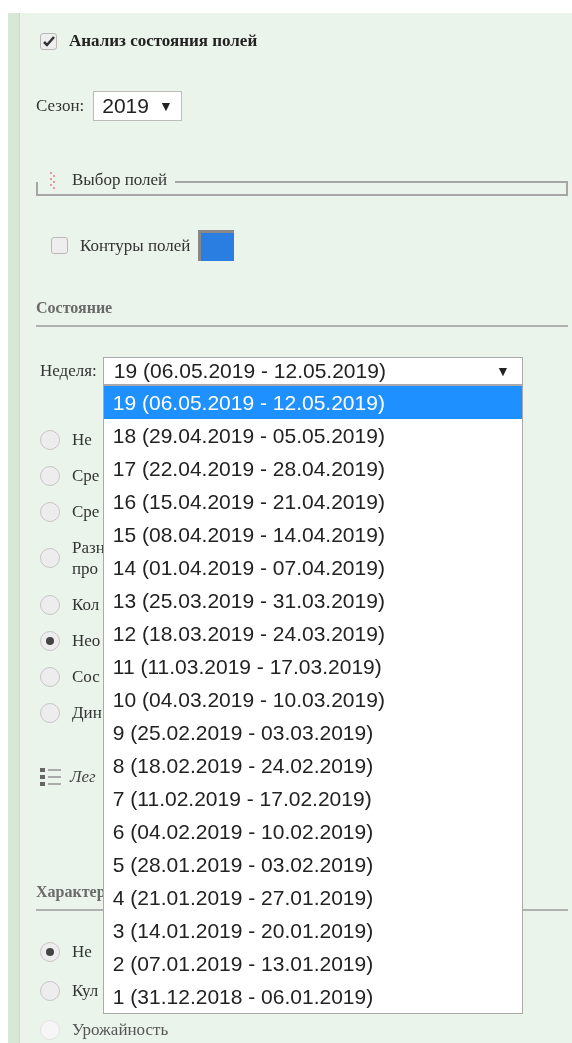  Describe the element at coordinates (82, 439) in the screenshot. I see `mode-label: Не` at that location.